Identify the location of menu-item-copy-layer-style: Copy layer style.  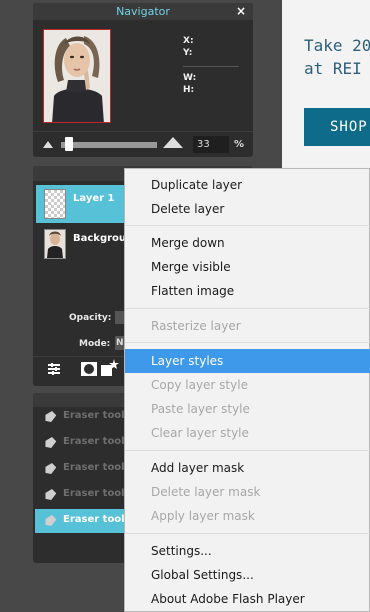
(199, 385).